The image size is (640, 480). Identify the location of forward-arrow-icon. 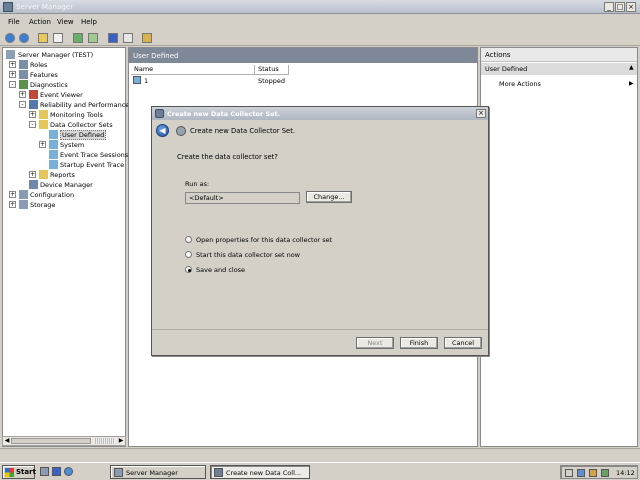
(24, 38).